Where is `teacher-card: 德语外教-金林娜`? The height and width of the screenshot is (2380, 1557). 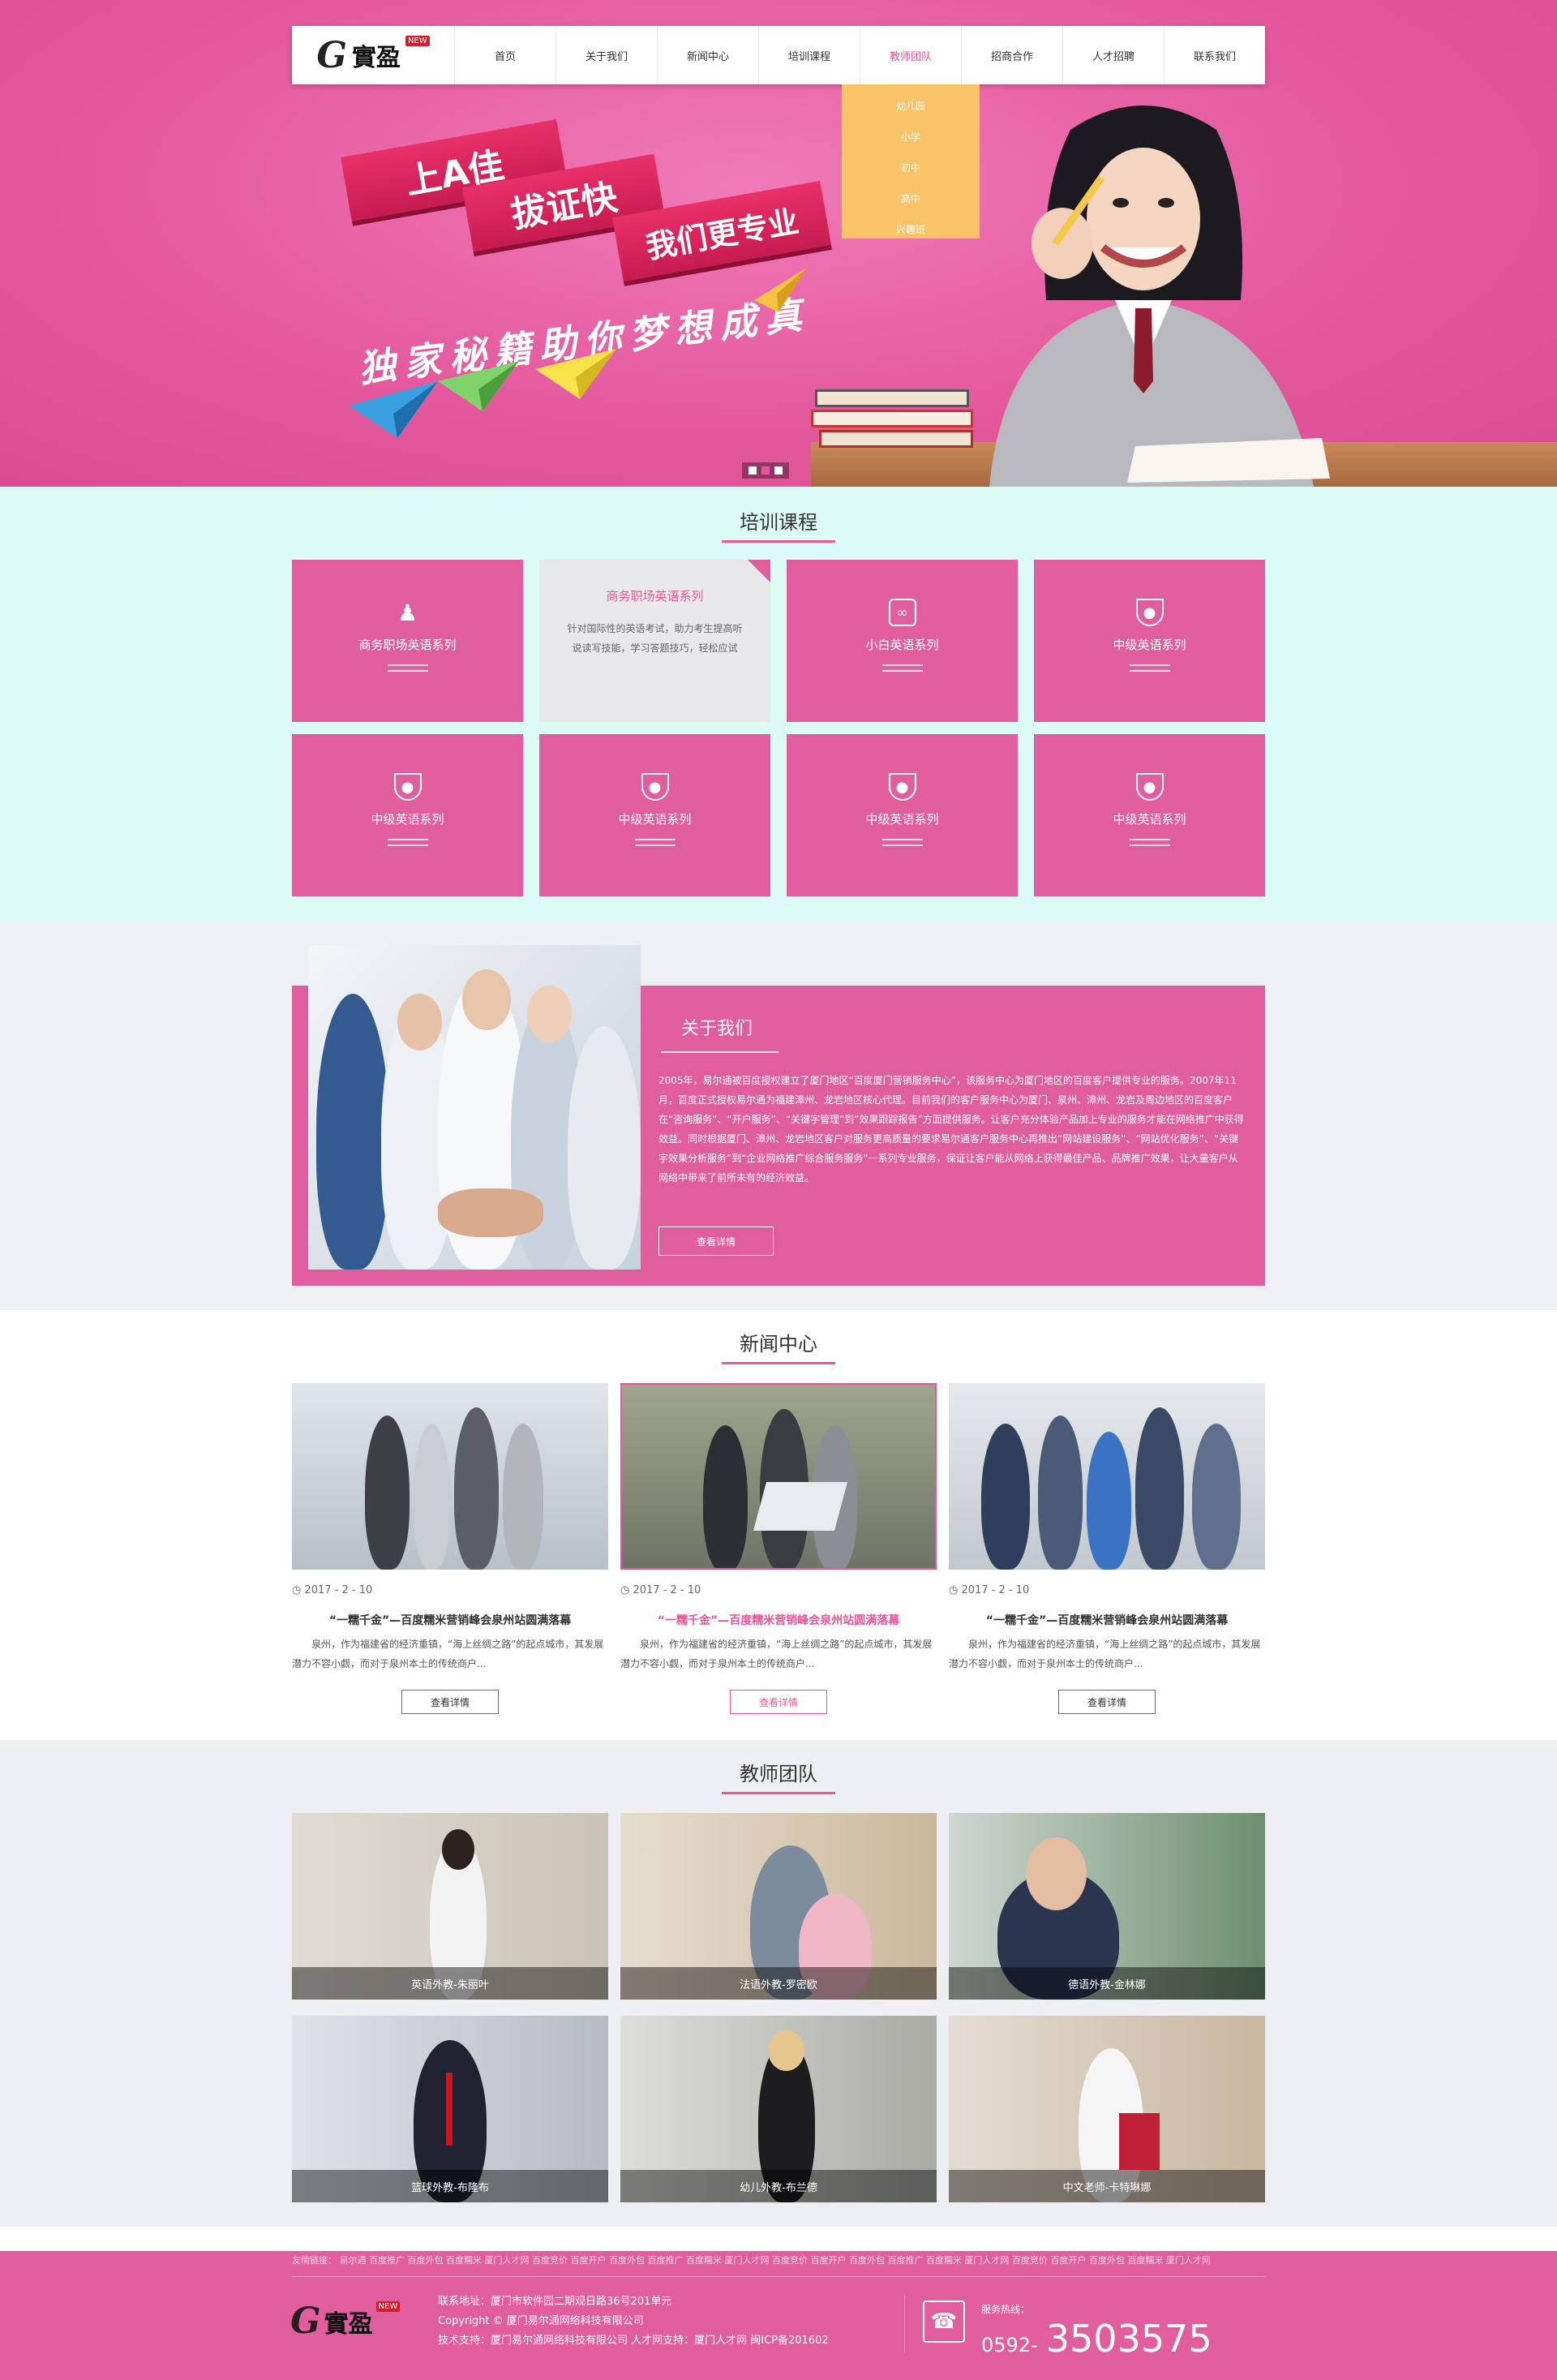 teacher-card: 德语外教-金林娜 is located at coordinates (1107, 1907).